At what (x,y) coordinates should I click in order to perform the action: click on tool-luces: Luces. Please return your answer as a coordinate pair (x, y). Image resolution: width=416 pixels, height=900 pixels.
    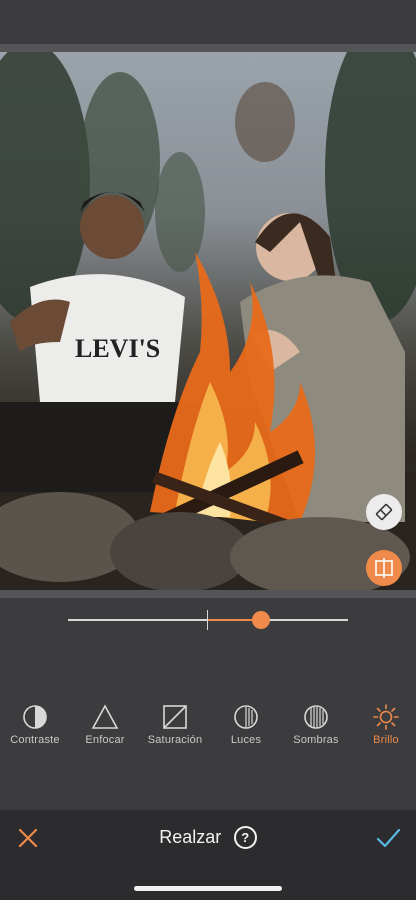
    Looking at the image, I should click on (246, 723).